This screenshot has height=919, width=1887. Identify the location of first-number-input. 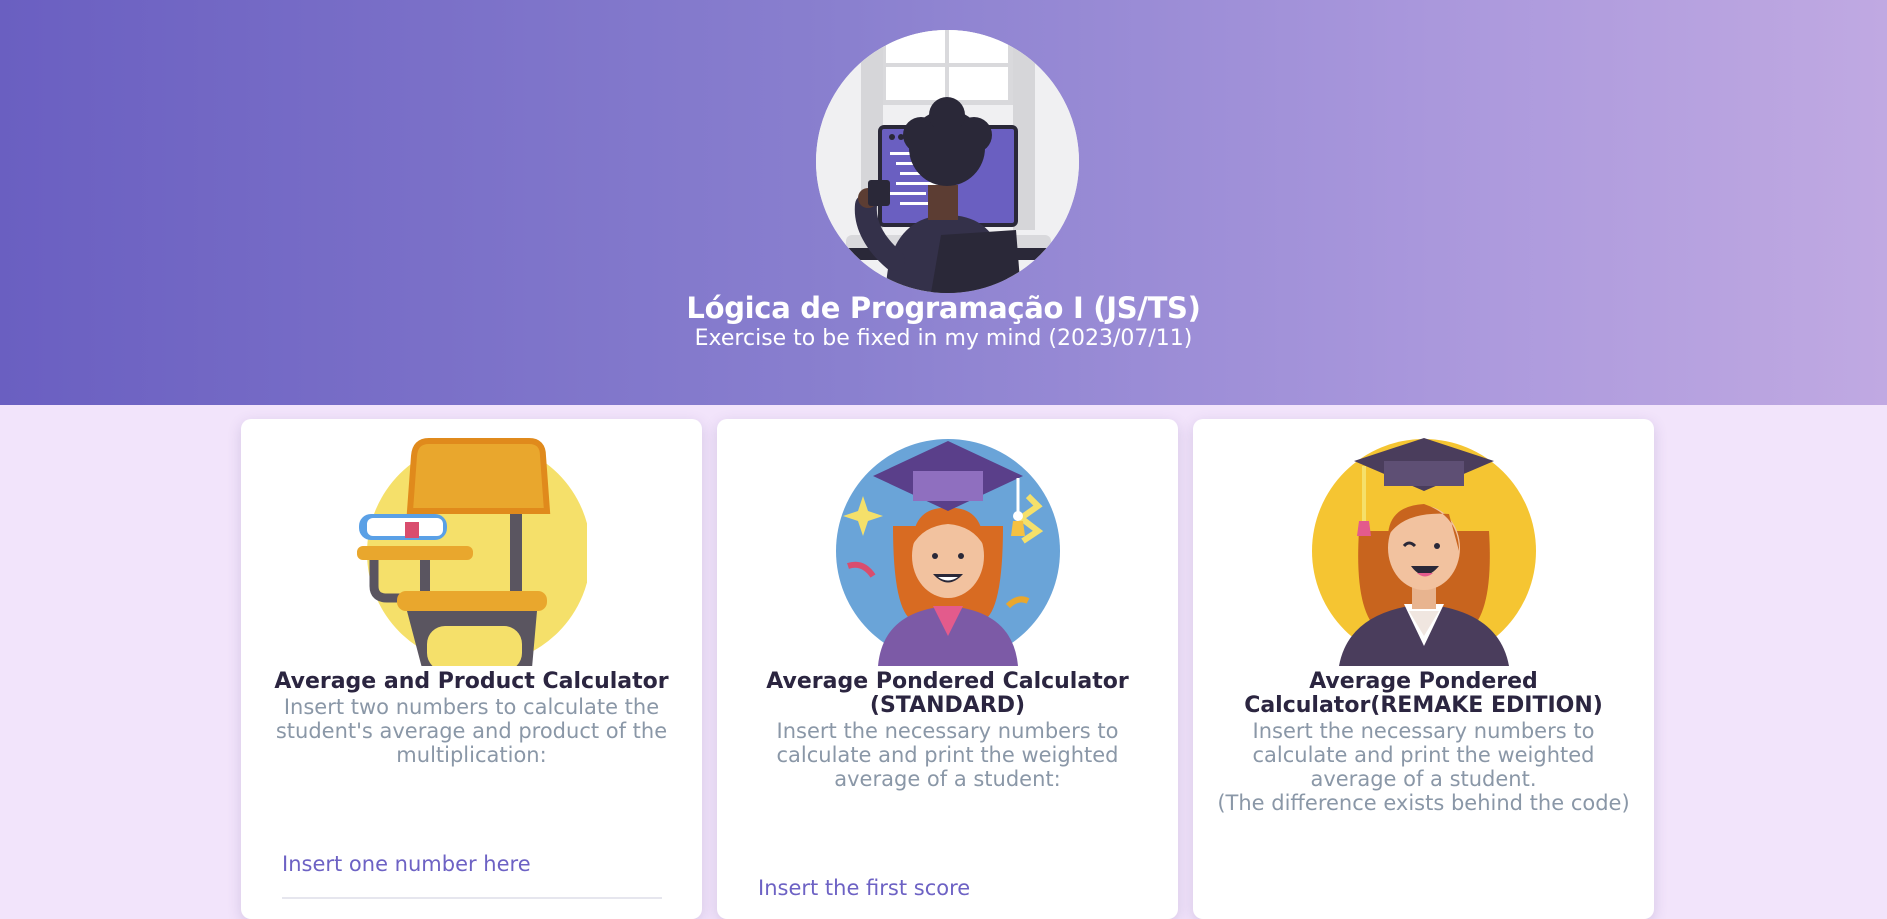
(472, 864).